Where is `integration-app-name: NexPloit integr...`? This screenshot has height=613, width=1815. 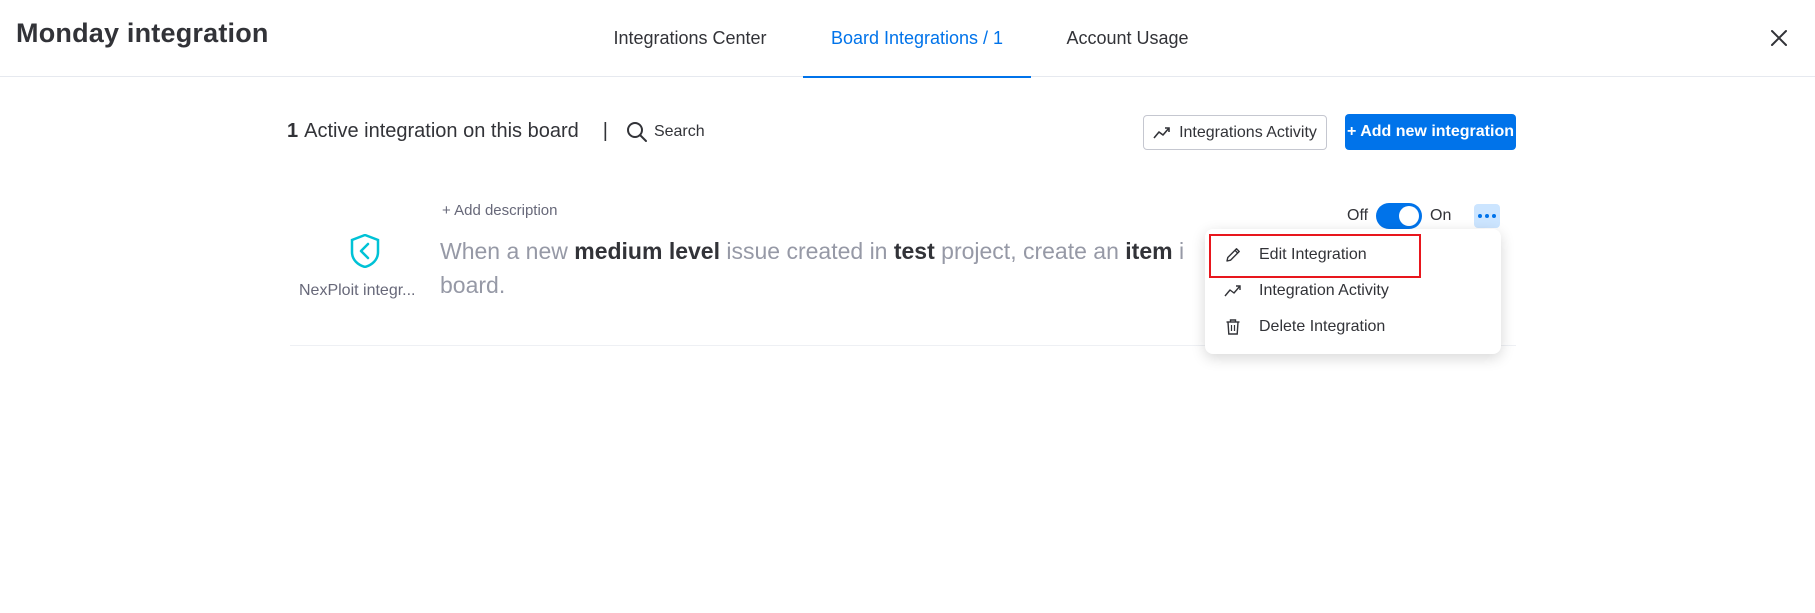
integration-app-name: NexPloit integr... is located at coordinates (357, 290).